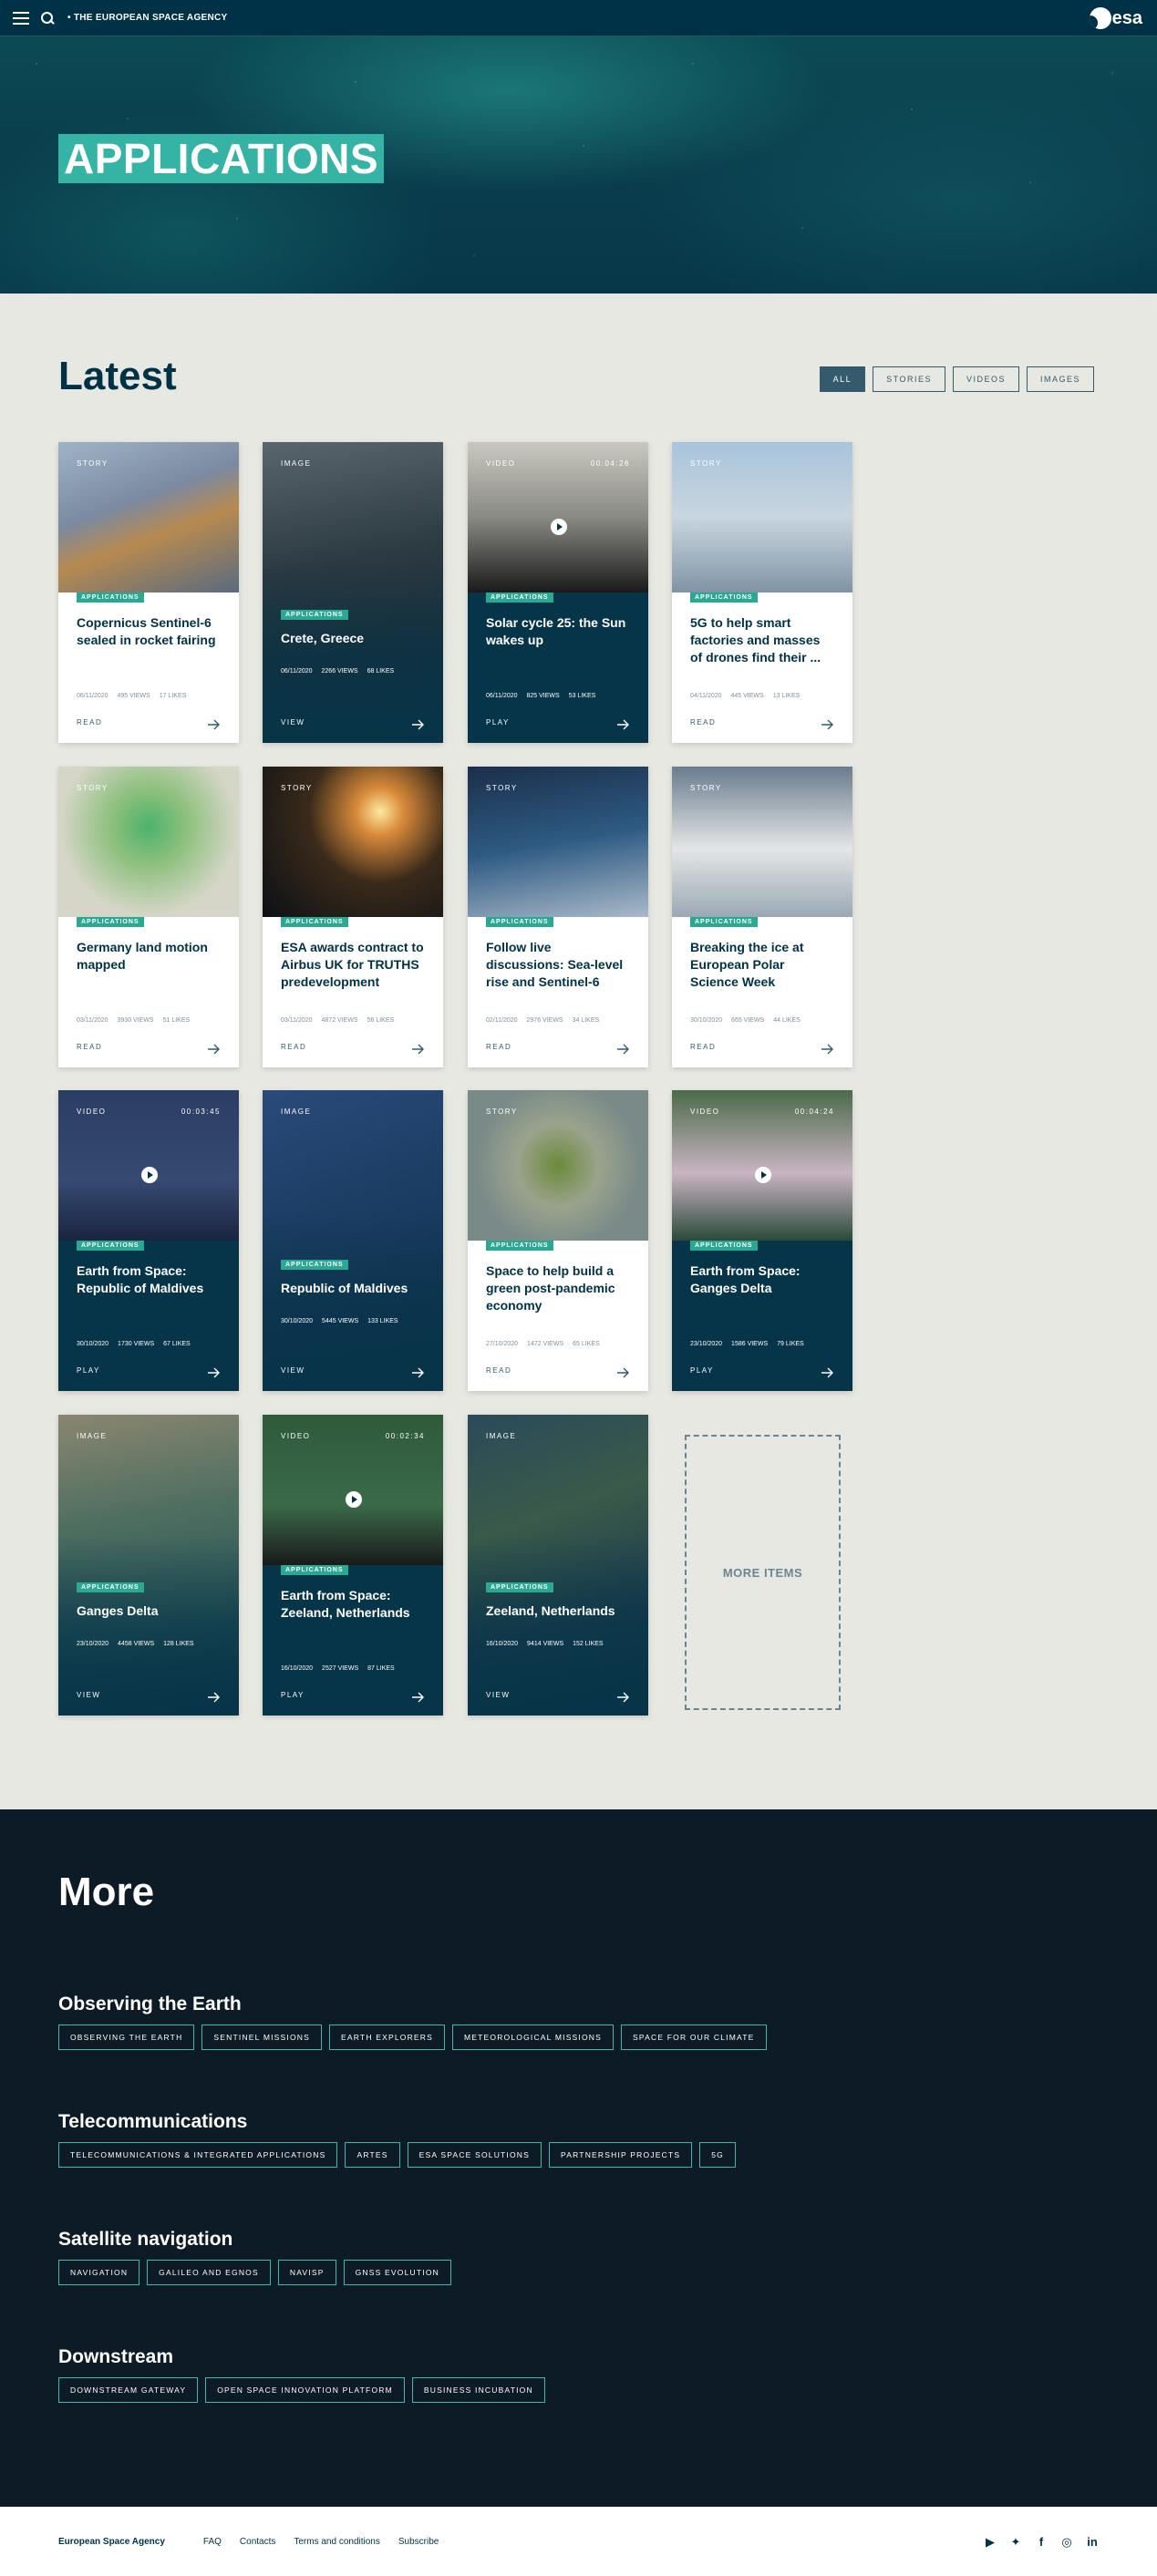 Image resolution: width=1157 pixels, height=2576 pixels. What do you see at coordinates (387, 2037) in the screenshot?
I see `topic-link: EARTH EXPLORERS` at bounding box center [387, 2037].